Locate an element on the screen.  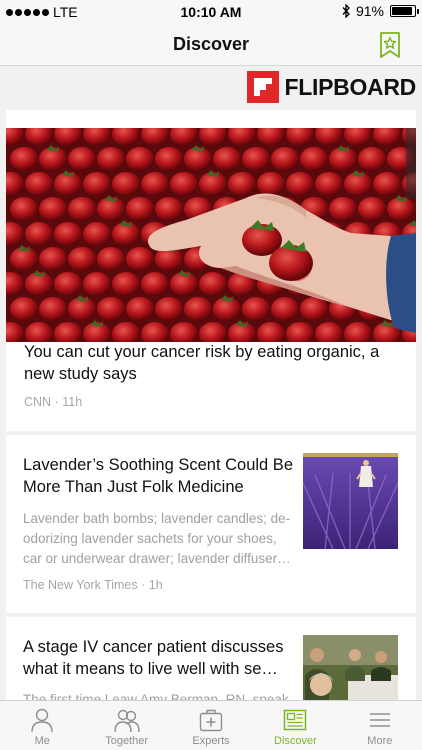
tab-discover: Discover is located at coordinates (295, 725).